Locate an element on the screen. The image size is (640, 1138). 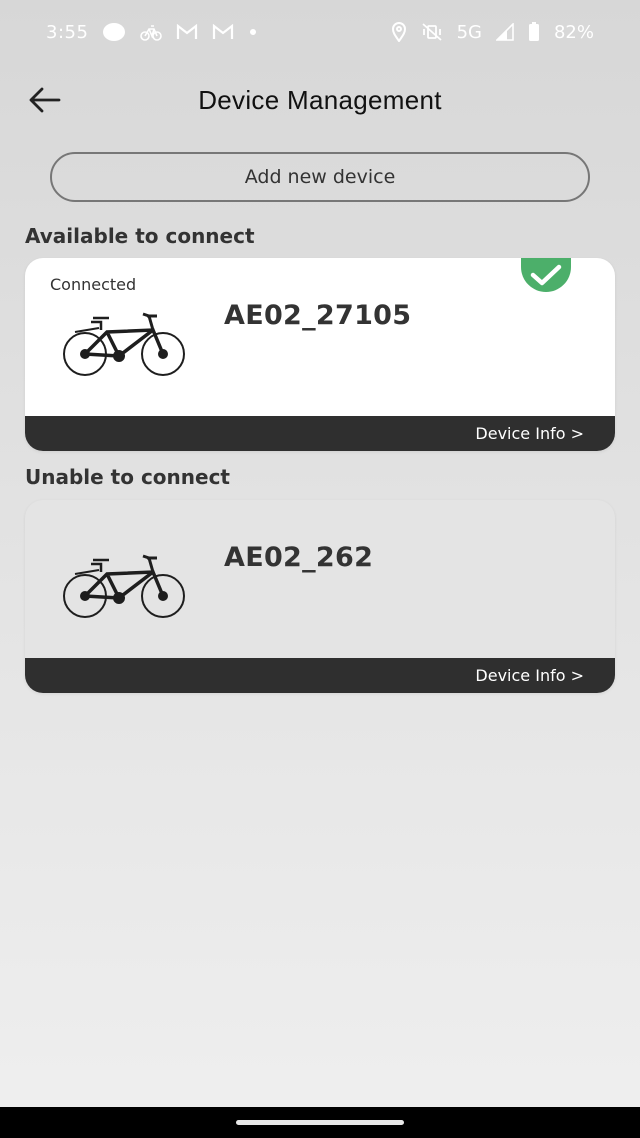
back-button is located at coordinates (44, 100).